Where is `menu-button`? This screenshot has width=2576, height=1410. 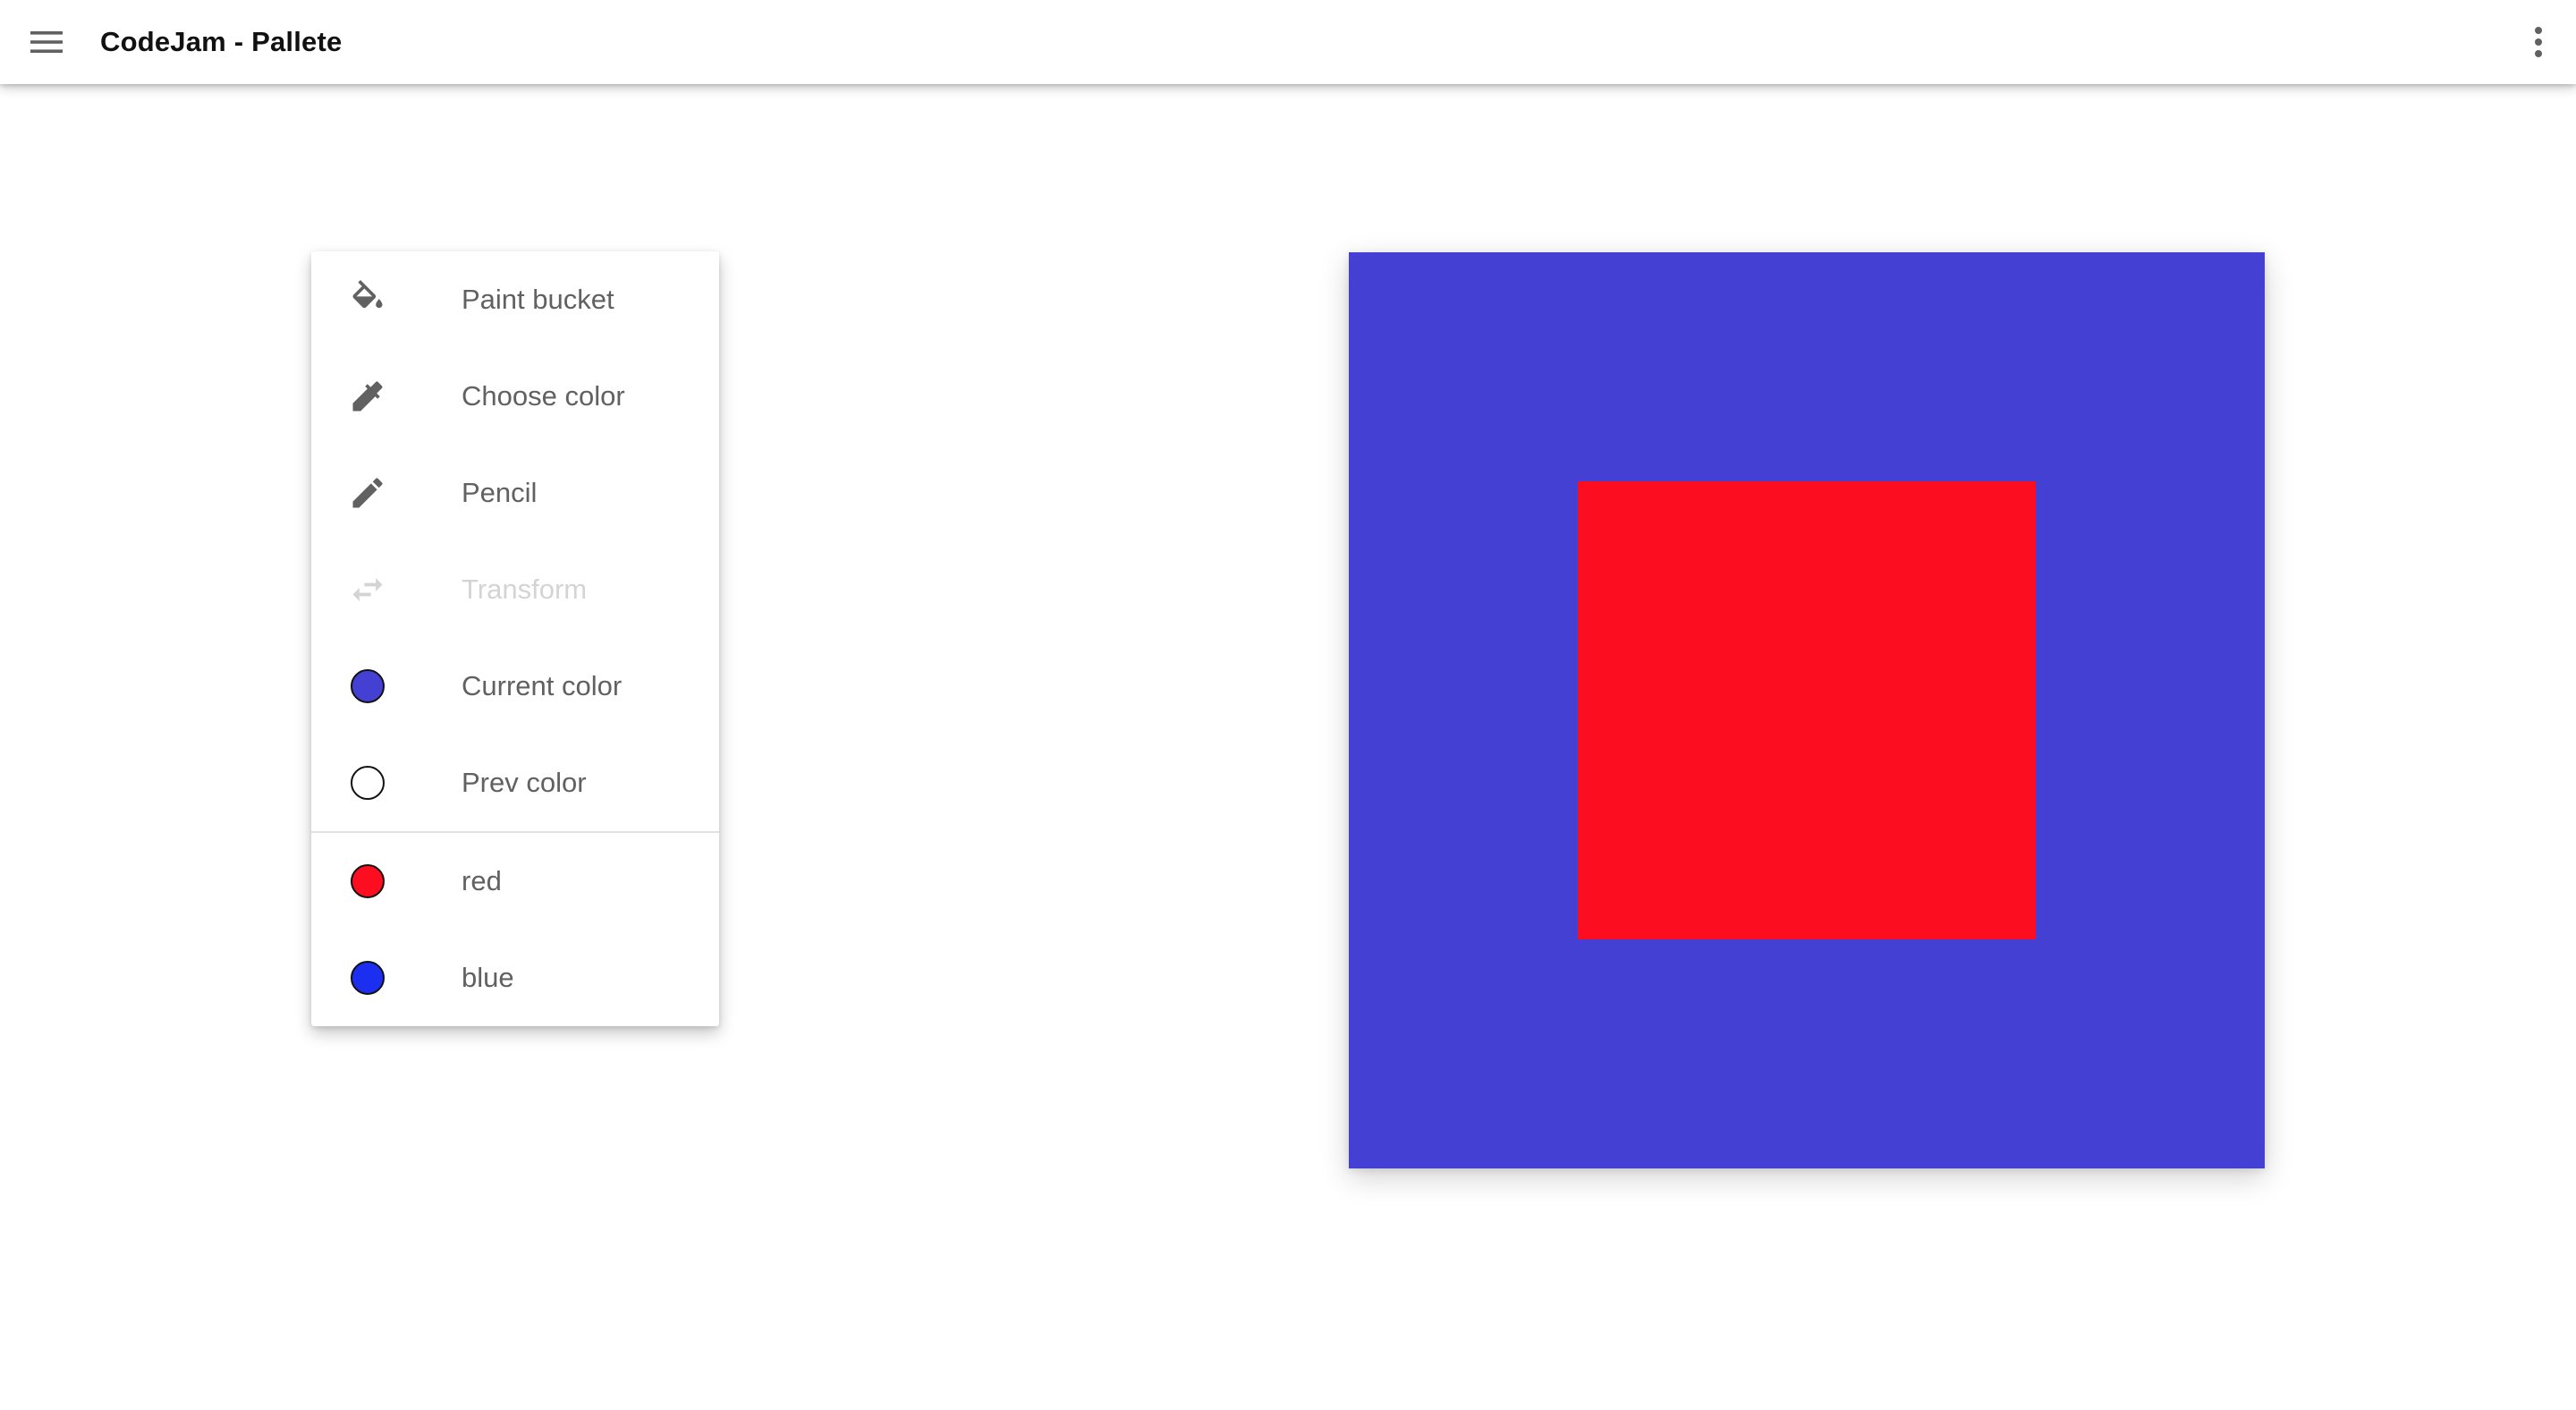 menu-button is located at coordinates (46, 42).